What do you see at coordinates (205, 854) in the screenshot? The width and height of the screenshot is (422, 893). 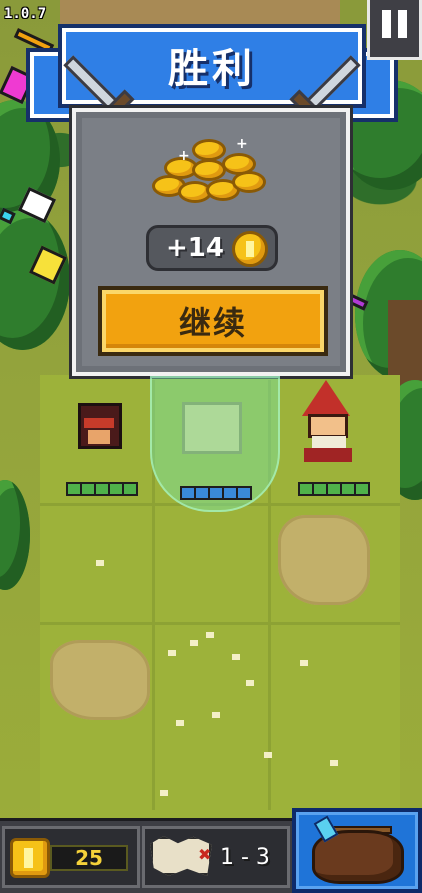 I see `map-marker-icon: ✖` at bounding box center [205, 854].